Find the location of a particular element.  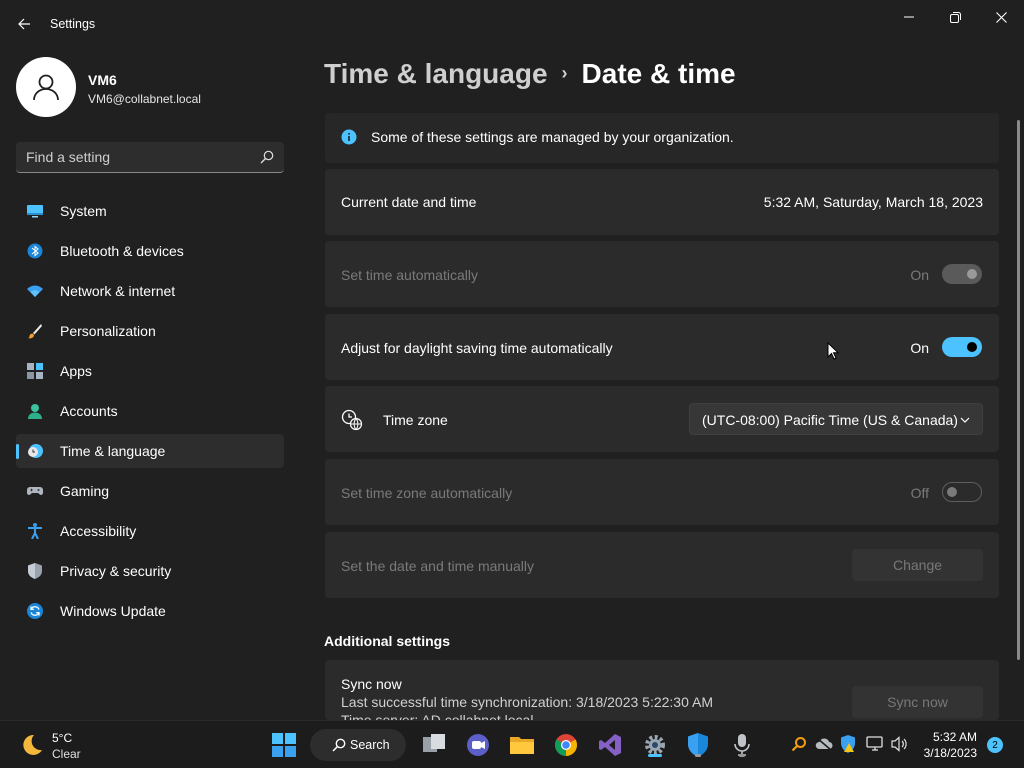

set-timezone-auto-label: Set time zone automatically is located at coordinates (427, 493).